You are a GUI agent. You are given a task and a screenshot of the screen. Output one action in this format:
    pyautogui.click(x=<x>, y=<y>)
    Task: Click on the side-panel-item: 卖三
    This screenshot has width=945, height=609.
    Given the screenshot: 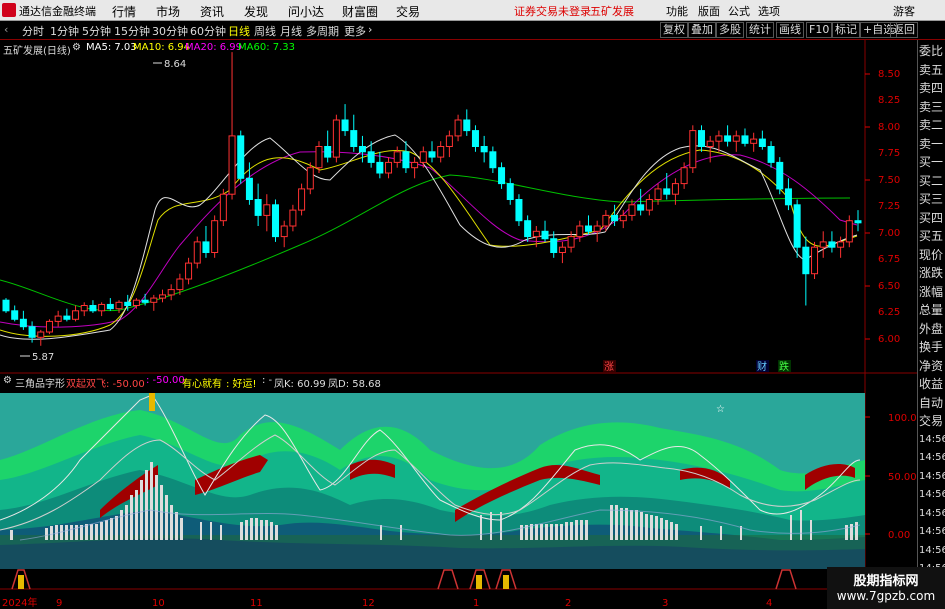 What is the action you would take?
    pyautogui.click(x=932, y=107)
    